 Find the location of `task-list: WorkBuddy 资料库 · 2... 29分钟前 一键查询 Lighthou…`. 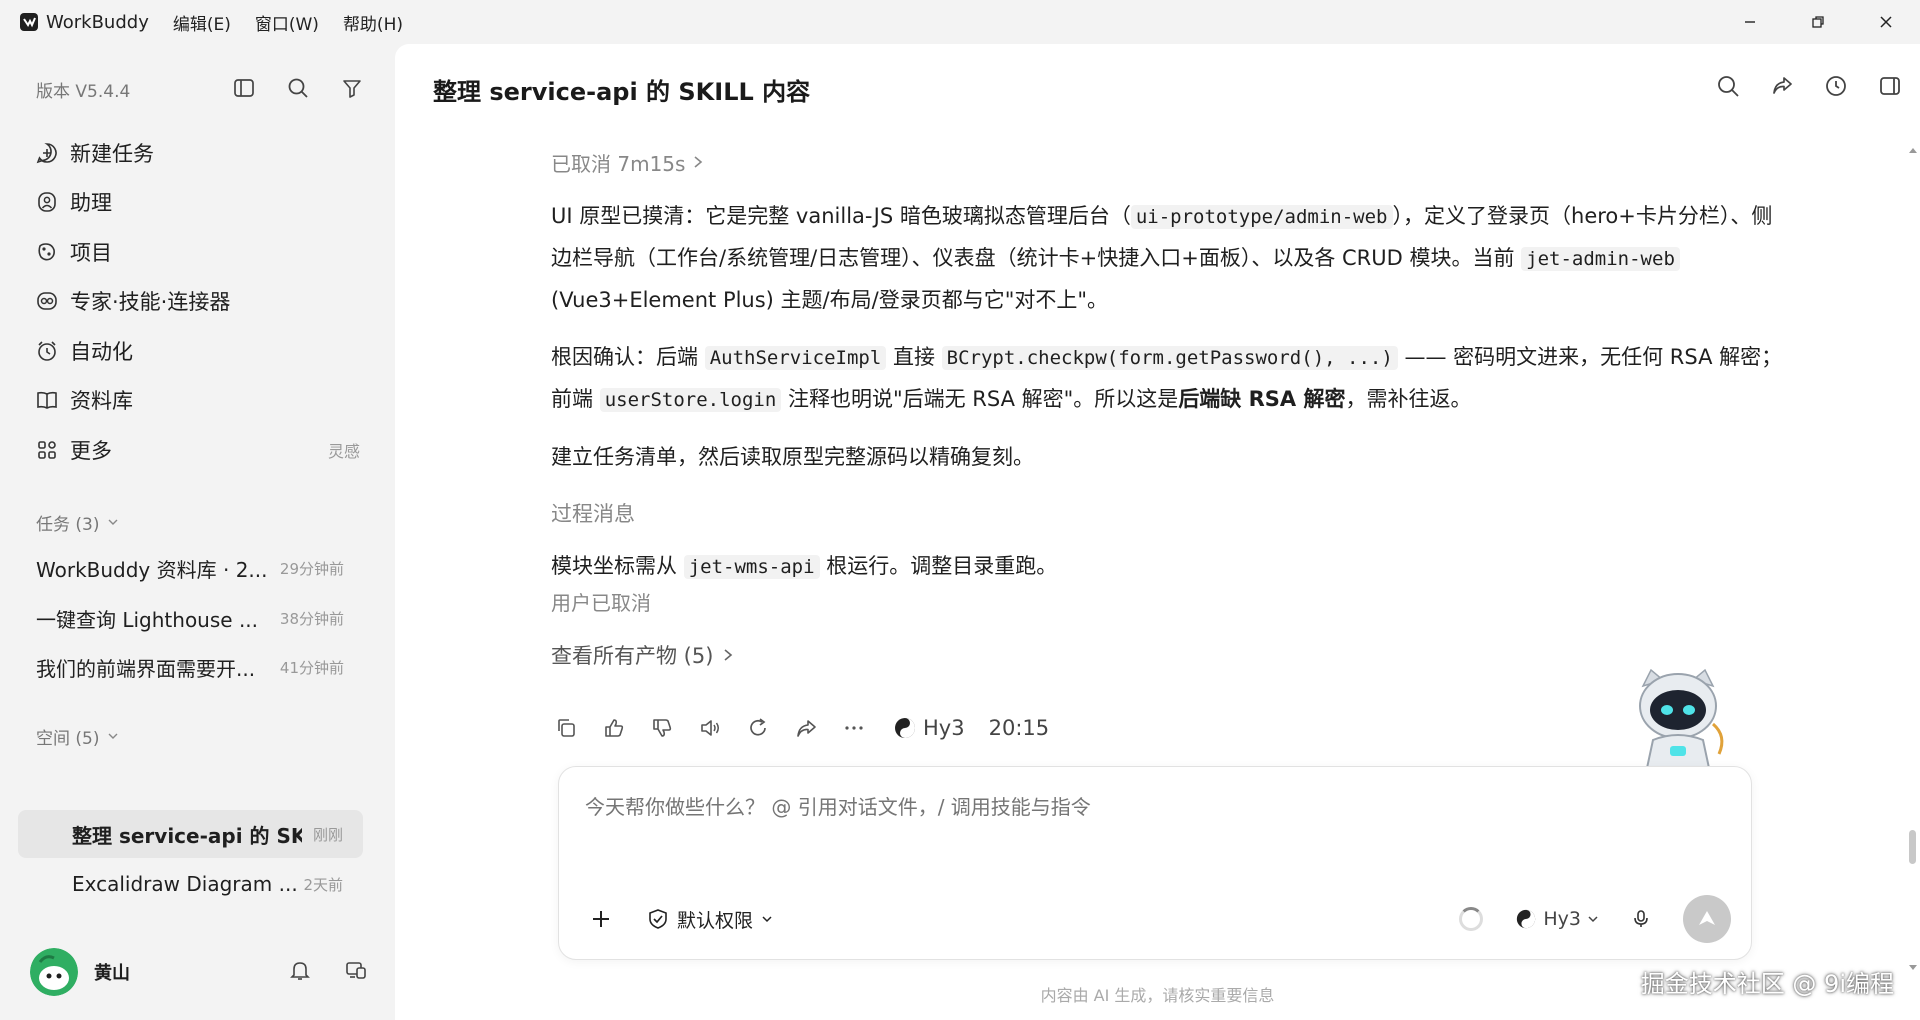

task-list: WorkBuddy 资料库 · 2... 29分钟前 一键查询 Lighthou… is located at coordinates (197, 618).